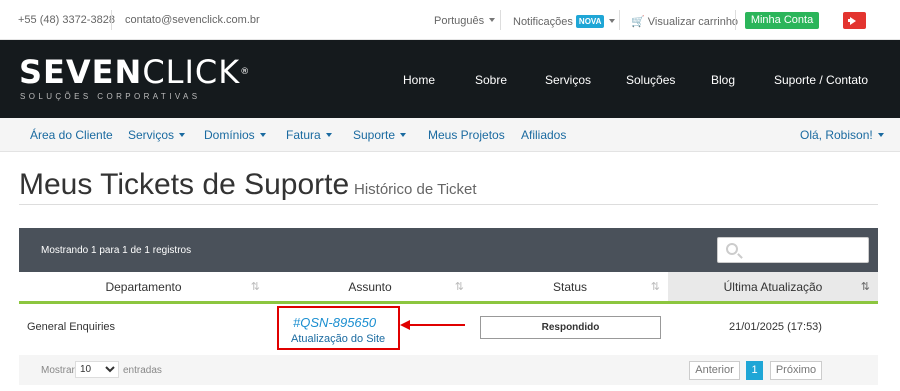 The height and width of the screenshot is (391, 900). I want to click on subnav-meus-projetos: Meus Projetos, so click(466, 135).